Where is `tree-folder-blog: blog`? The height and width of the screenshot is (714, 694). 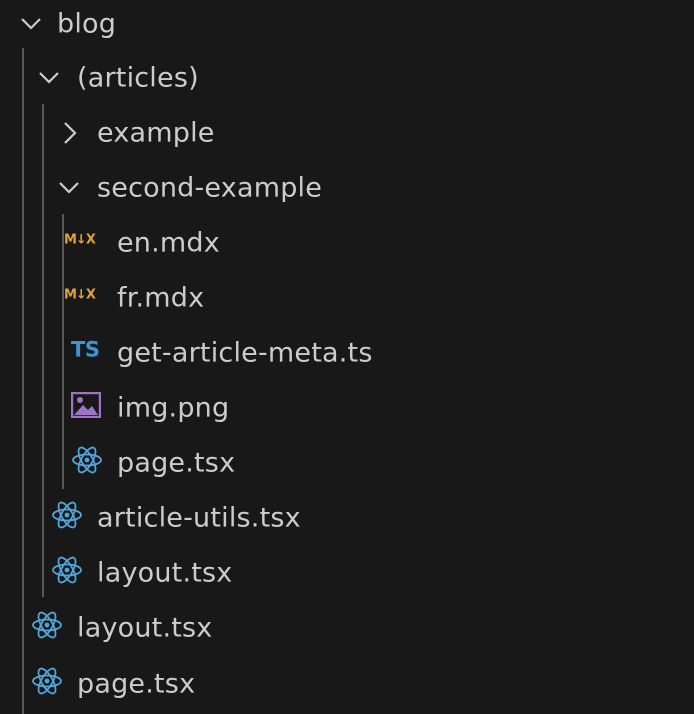
tree-folder-blog: blog is located at coordinates (347, 25).